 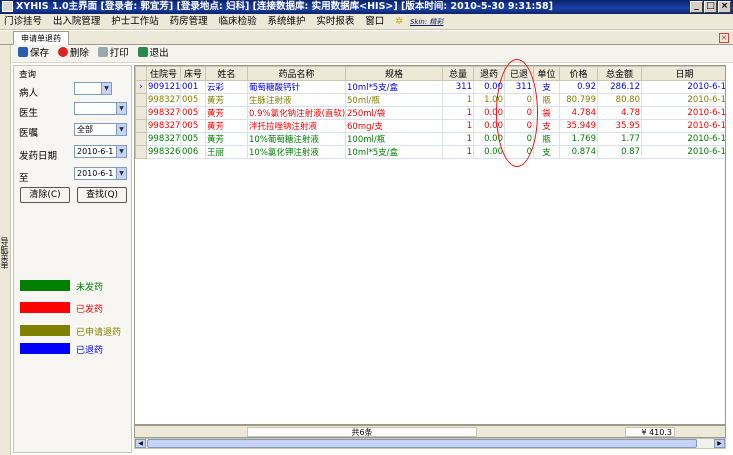 What do you see at coordinates (100, 129) in the screenshot?
I see `order-select: 全部 ▼` at bounding box center [100, 129].